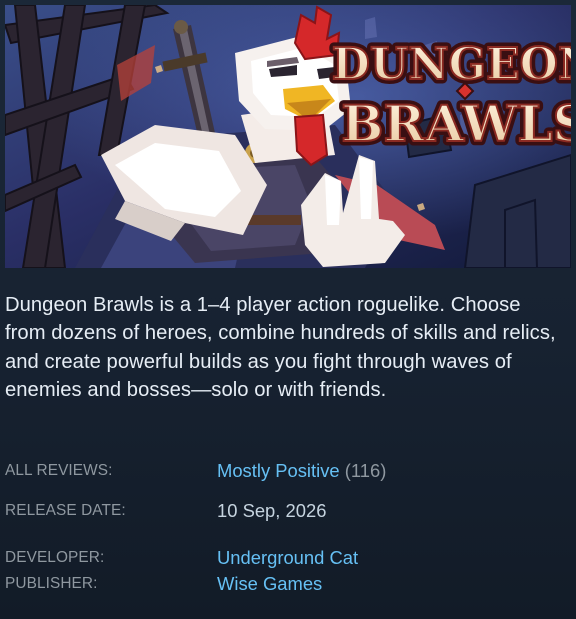 Image resolution: width=576 pixels, height=619 pixels. I want to click on developer-label: DEVELOPER:, so click(55, 557).